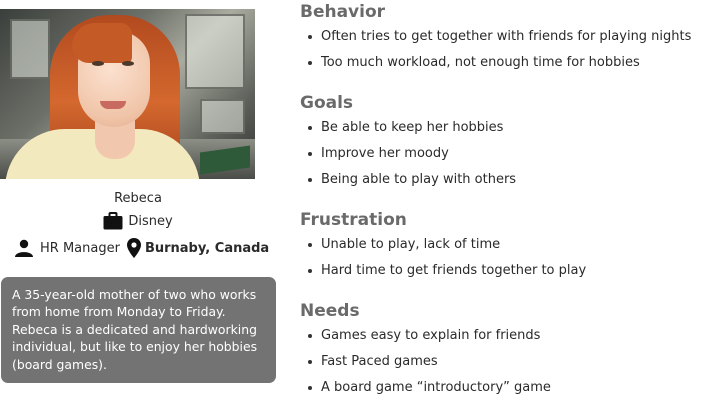 The width and height of the screenshot is (725, 400). Describe the element at coordinates (353, 220) in the screenshot. I see `section-title: Frustration` at that location.